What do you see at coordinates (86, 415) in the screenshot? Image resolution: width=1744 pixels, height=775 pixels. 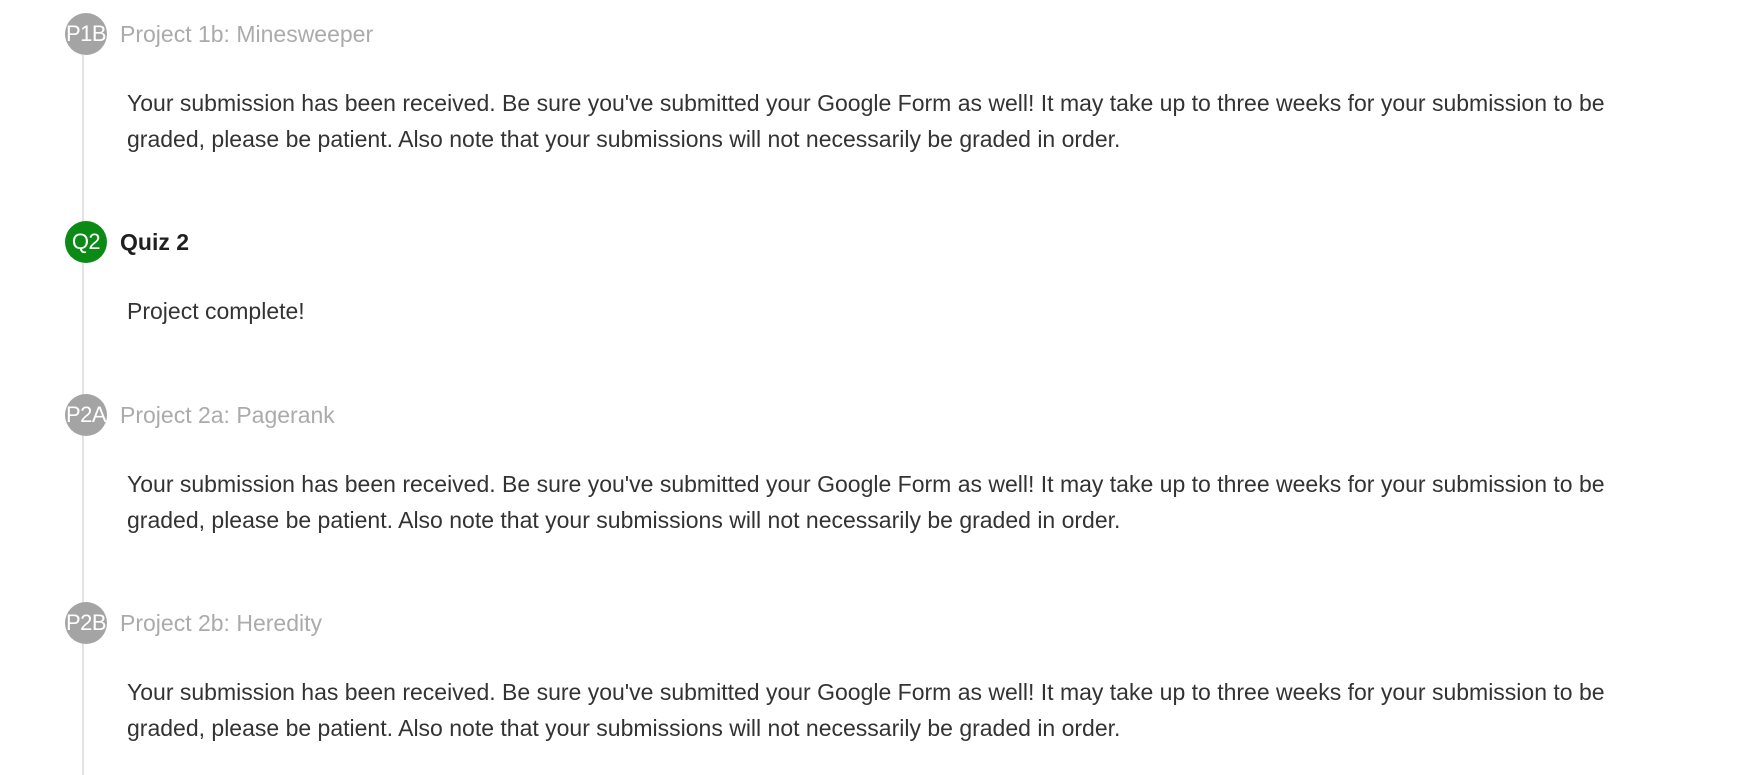 I see `status-badge: P2A` at bounding box center [86, 415].